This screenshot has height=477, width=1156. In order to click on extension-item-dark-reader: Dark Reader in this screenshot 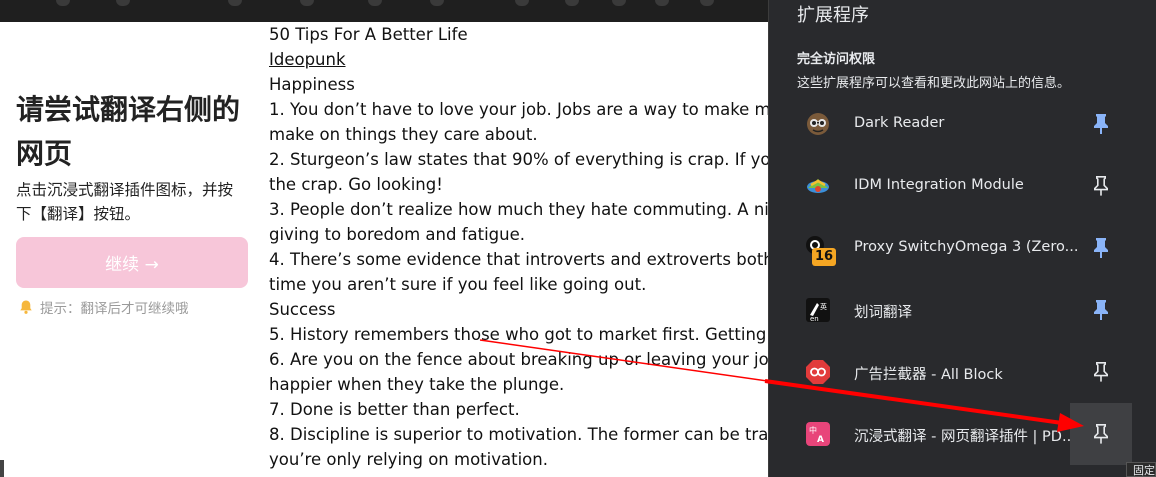, I will do `click(962, 124)`.